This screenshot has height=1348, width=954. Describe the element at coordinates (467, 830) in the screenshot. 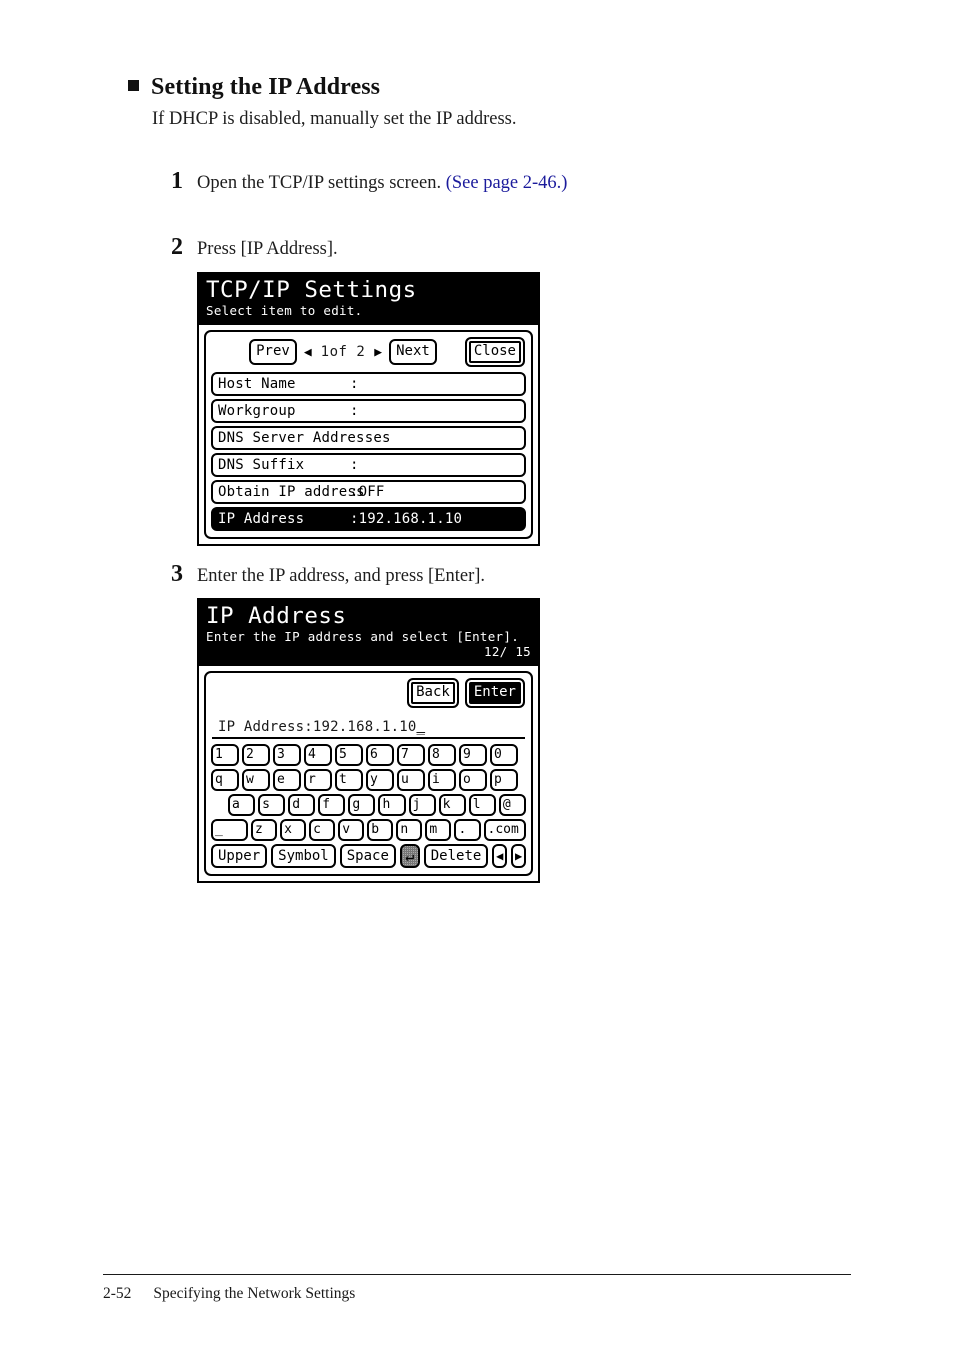

I see `key-period: .` at that location.